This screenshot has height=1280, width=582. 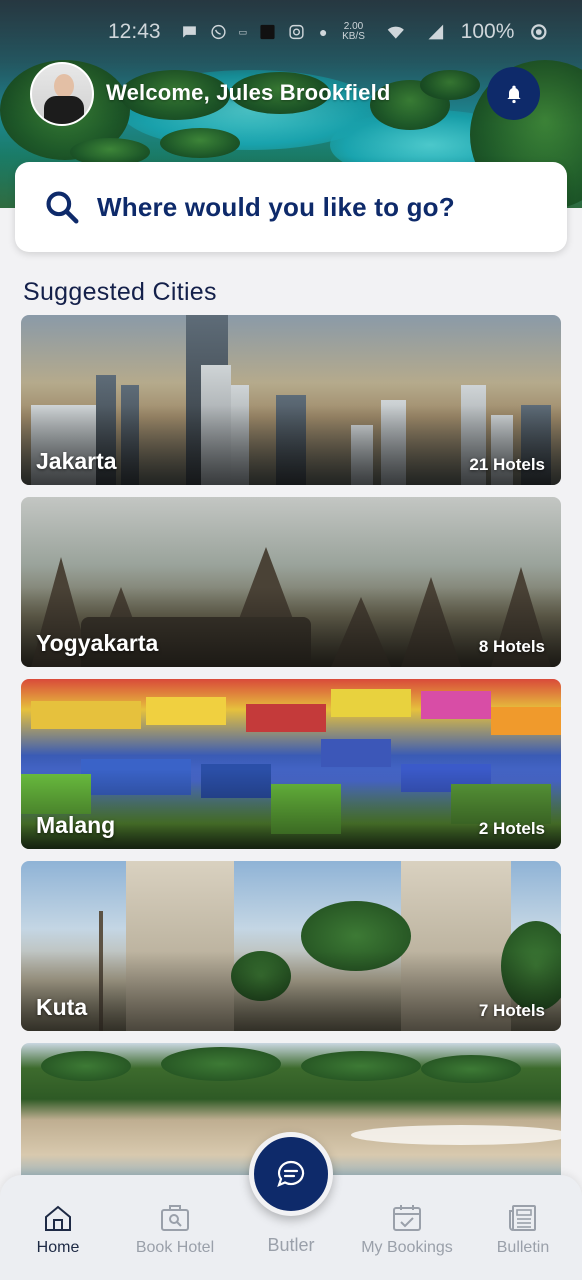 What do you see at coordinates (291, 946) in the screenshot?
I see `city-card-kuta: Kuta 7 Hotels` at bounding box center [291, 946].